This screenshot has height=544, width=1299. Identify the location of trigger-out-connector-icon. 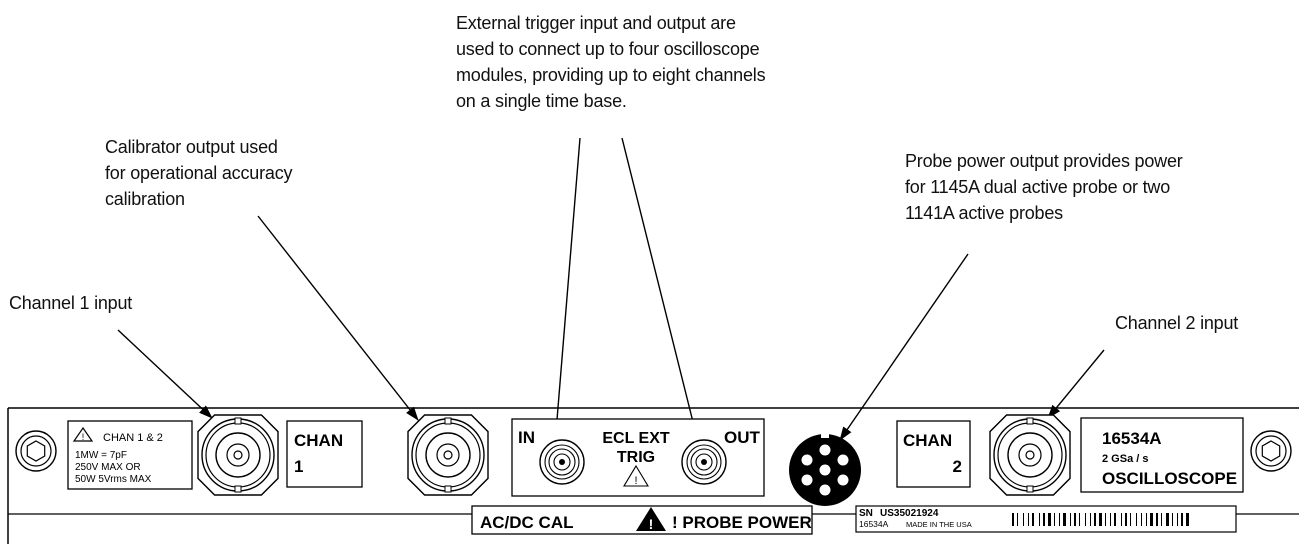
(704, 462).